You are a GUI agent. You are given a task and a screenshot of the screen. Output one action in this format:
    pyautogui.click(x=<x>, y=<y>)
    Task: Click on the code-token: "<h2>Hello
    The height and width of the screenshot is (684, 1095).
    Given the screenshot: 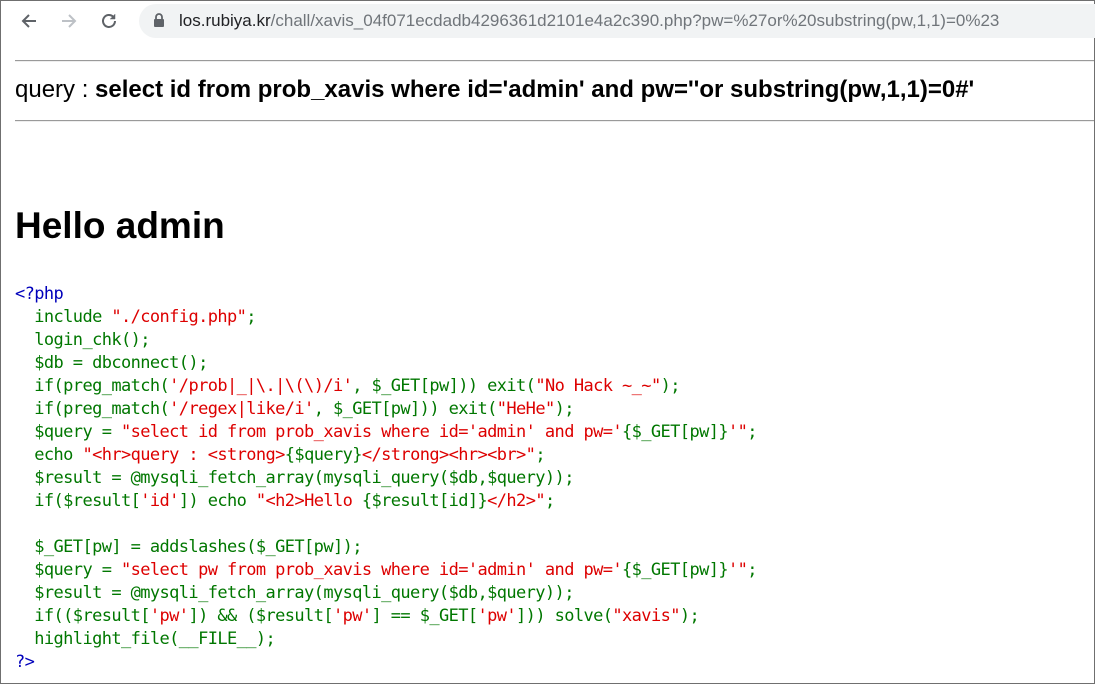 What is the action you would take?
    pyautogui.click(x=308, y=501)
    